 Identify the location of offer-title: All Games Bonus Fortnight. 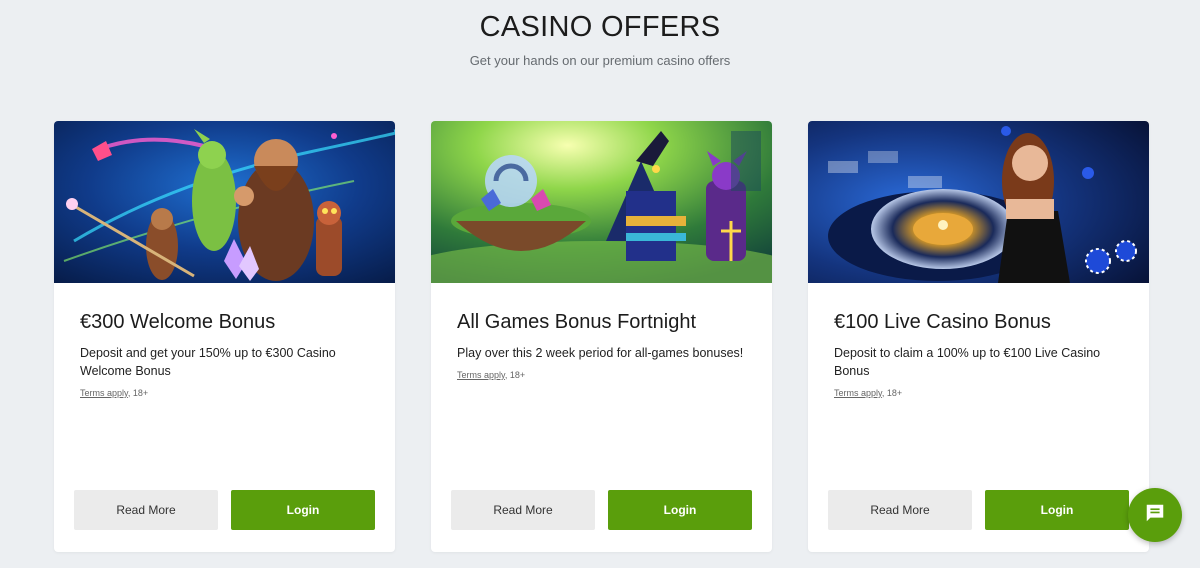
(576, 322).